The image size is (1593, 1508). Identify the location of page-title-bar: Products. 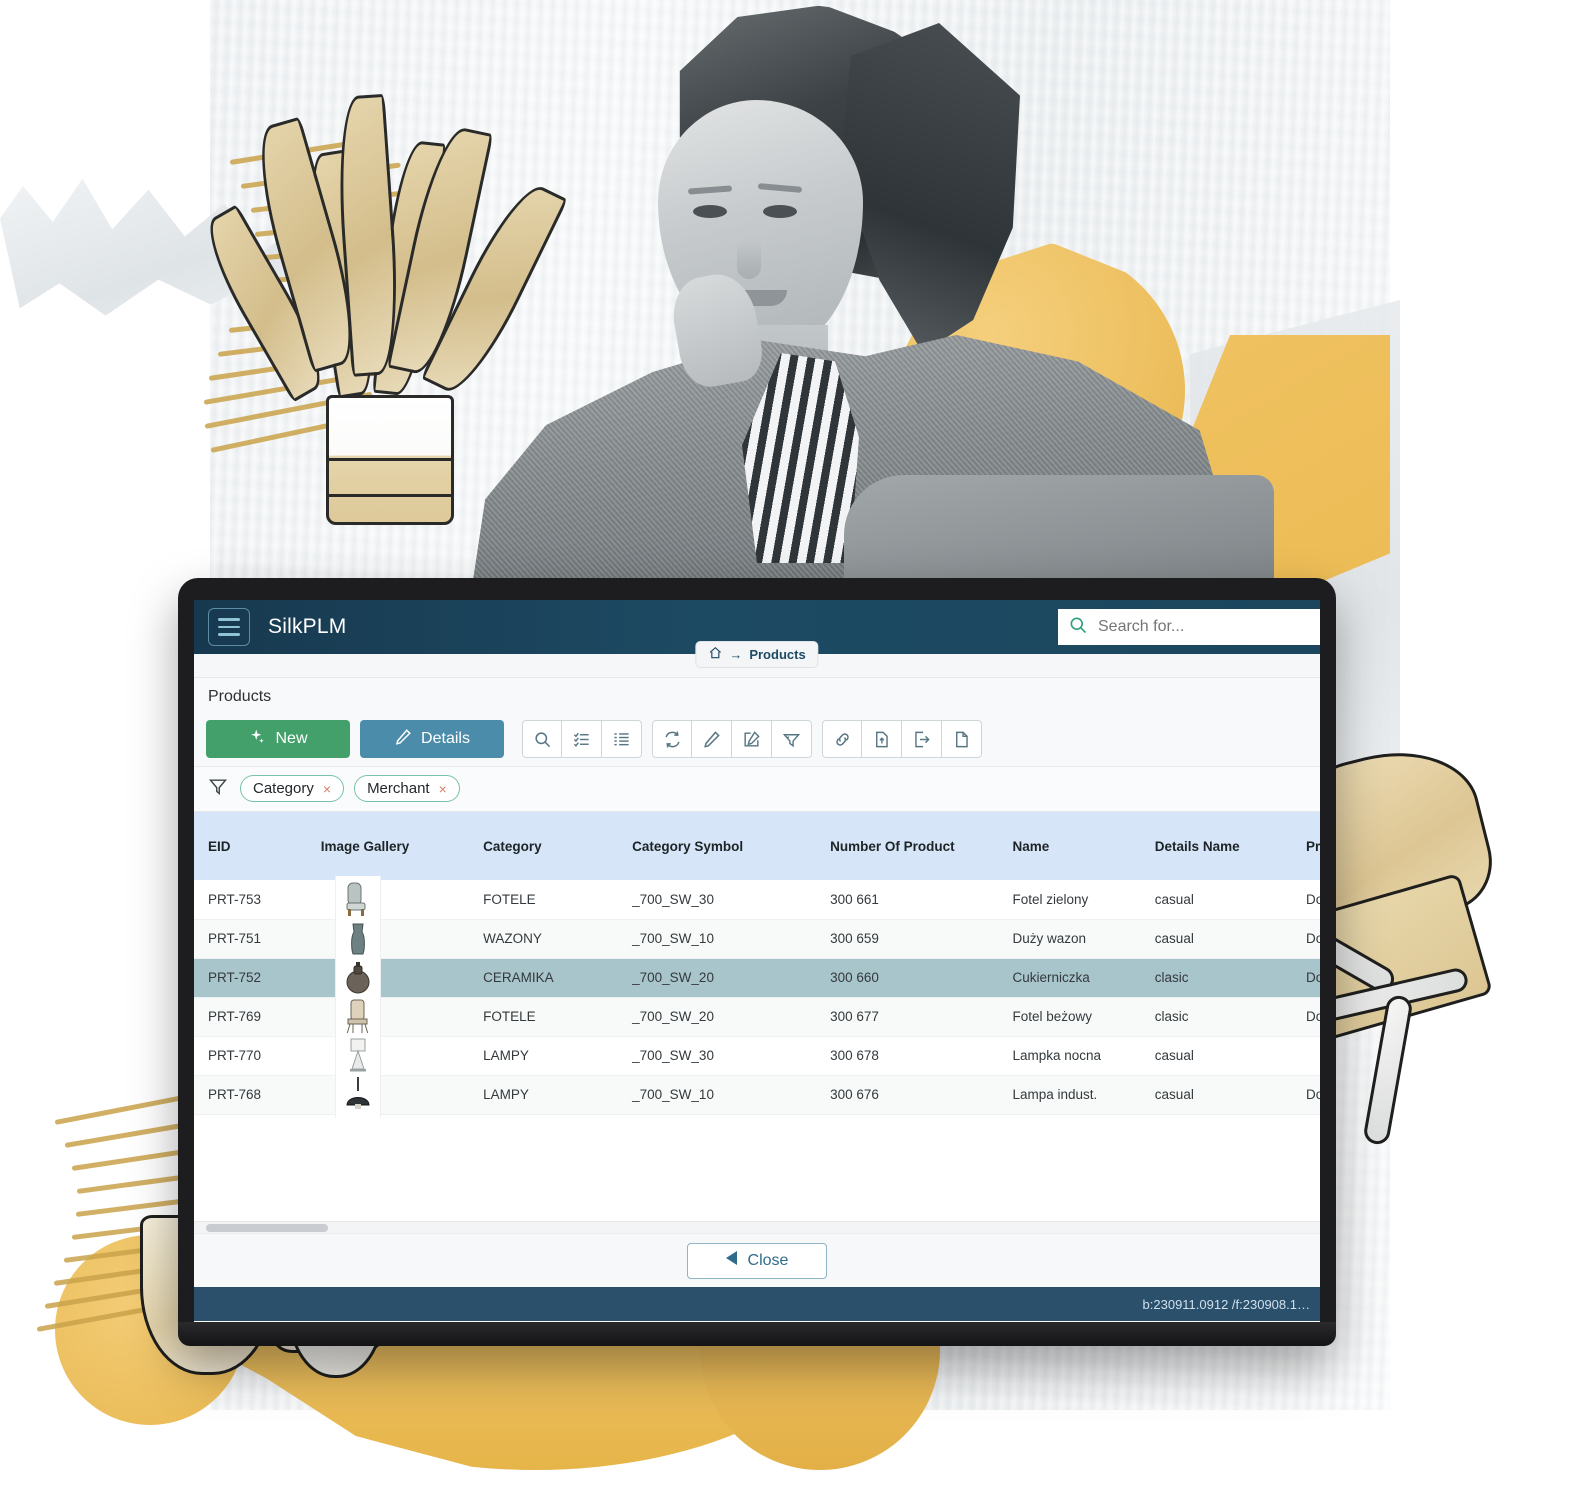
(757, 696).